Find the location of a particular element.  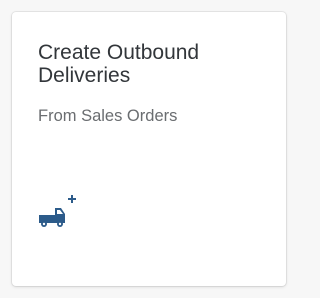

tile-title: Create Outbound Deliveries is located at coordinates (119, 64).